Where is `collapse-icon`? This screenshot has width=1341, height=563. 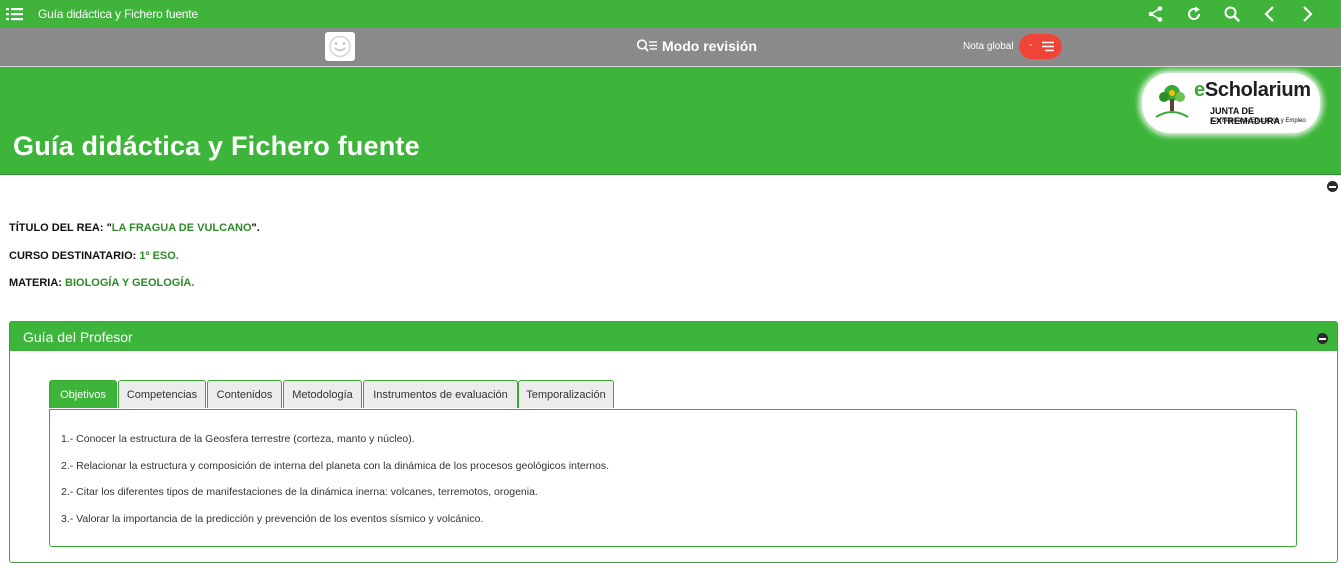 collapse-icon is located at coordinates (1332, 186).